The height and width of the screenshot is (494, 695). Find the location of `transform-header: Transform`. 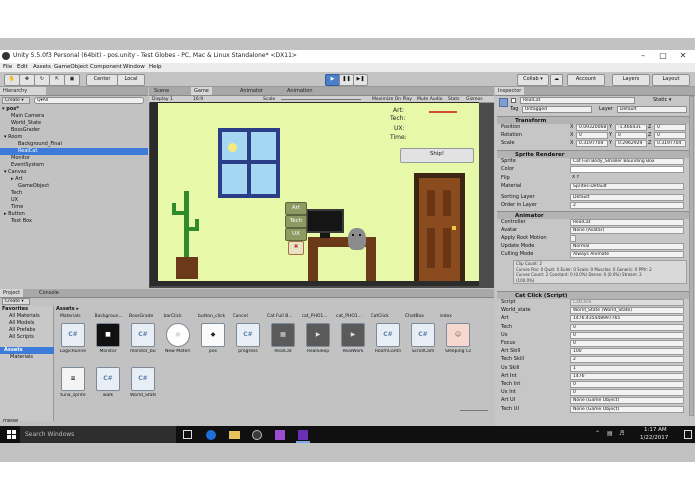

transform-header: Transform is located at coordinates (593, 120).